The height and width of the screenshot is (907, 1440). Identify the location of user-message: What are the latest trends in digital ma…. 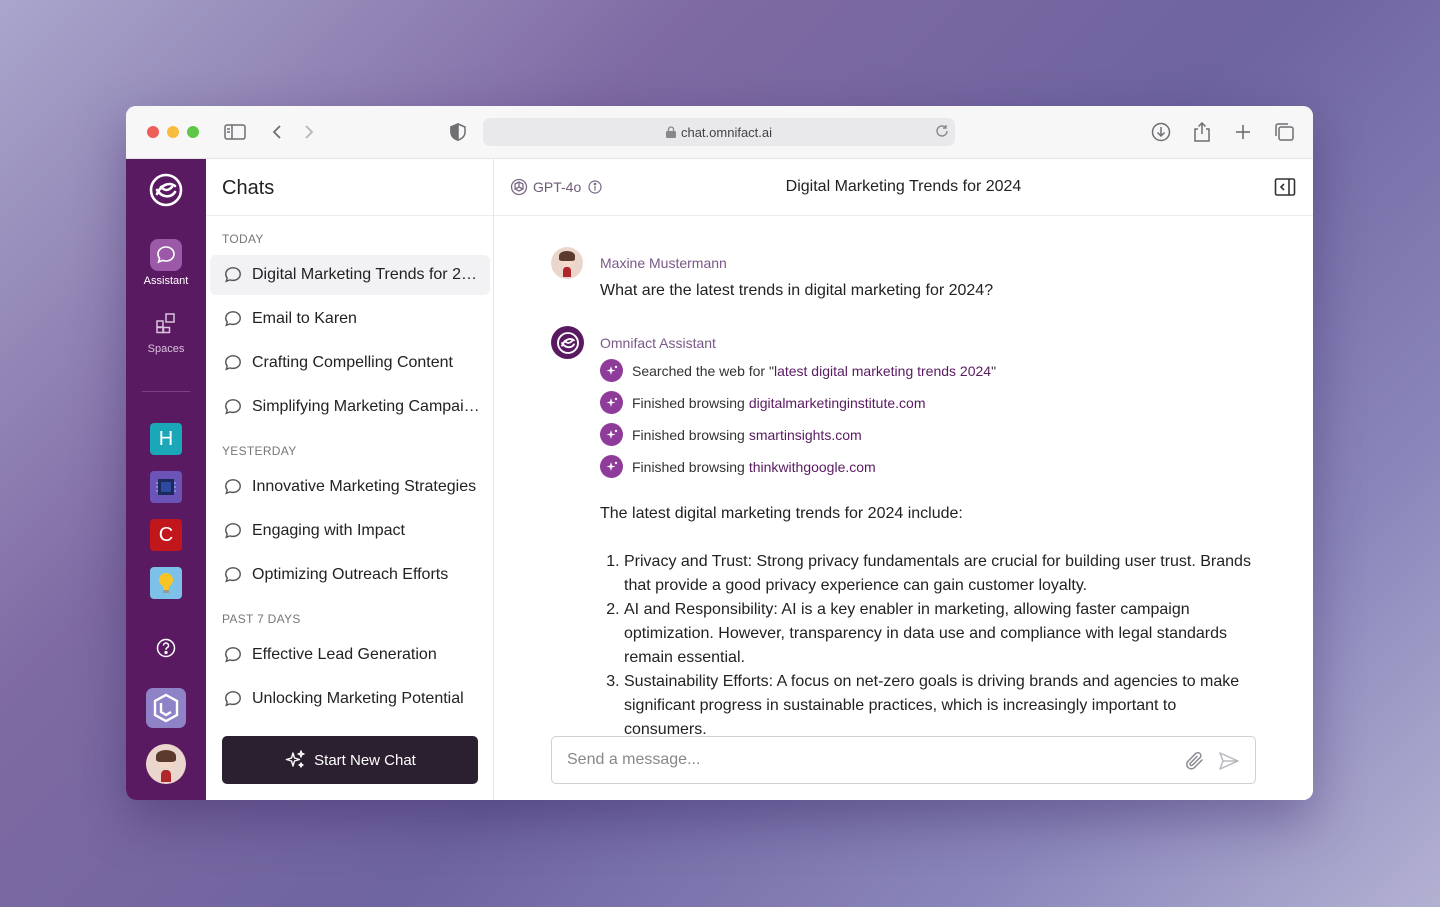
(797, 290).